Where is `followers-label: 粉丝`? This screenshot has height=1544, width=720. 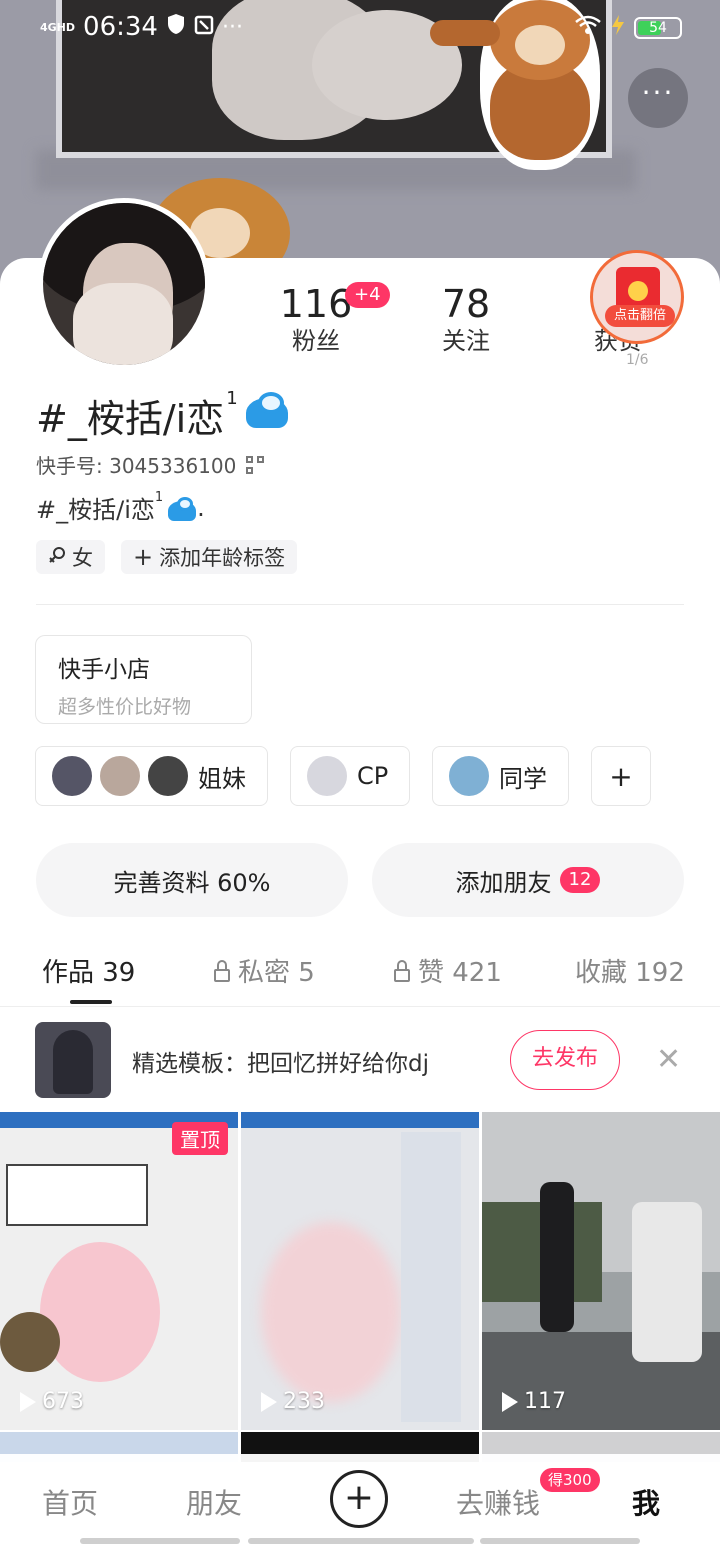 followers-label: 粉丝 is located at coordinates (316, 341).